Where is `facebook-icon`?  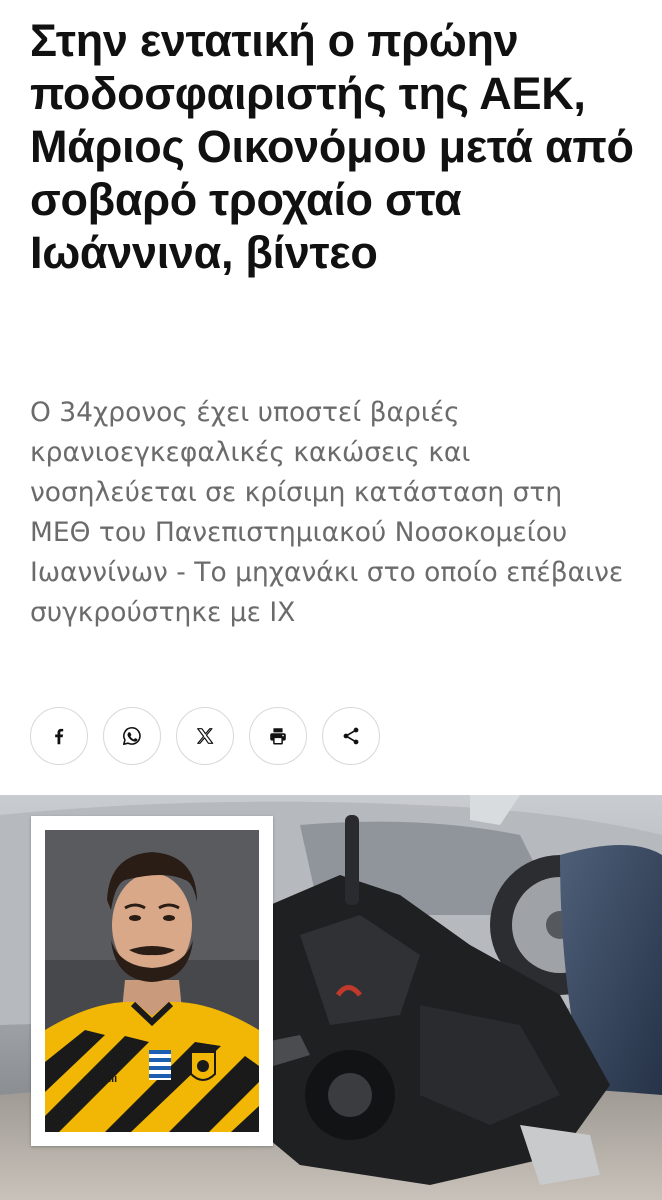 facebook-icon is located at coordinates (59, 736).